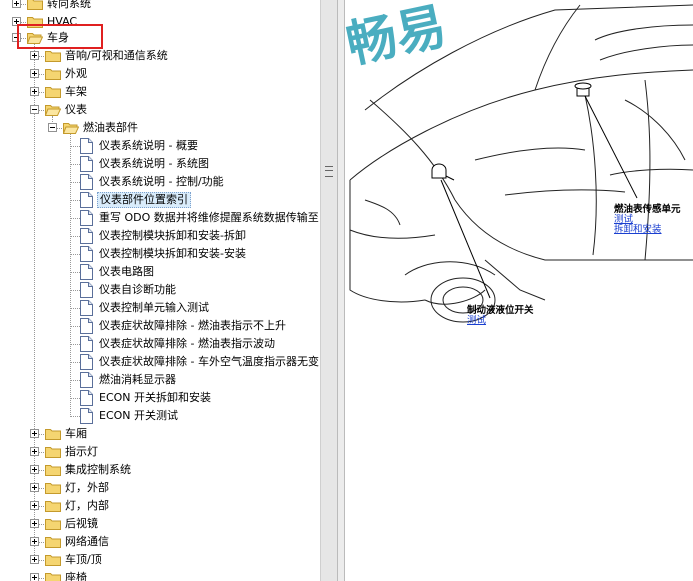 This screenshot has width=693, height=581. I want to click on tree-item-label: 转向系统, so click(69, 5).